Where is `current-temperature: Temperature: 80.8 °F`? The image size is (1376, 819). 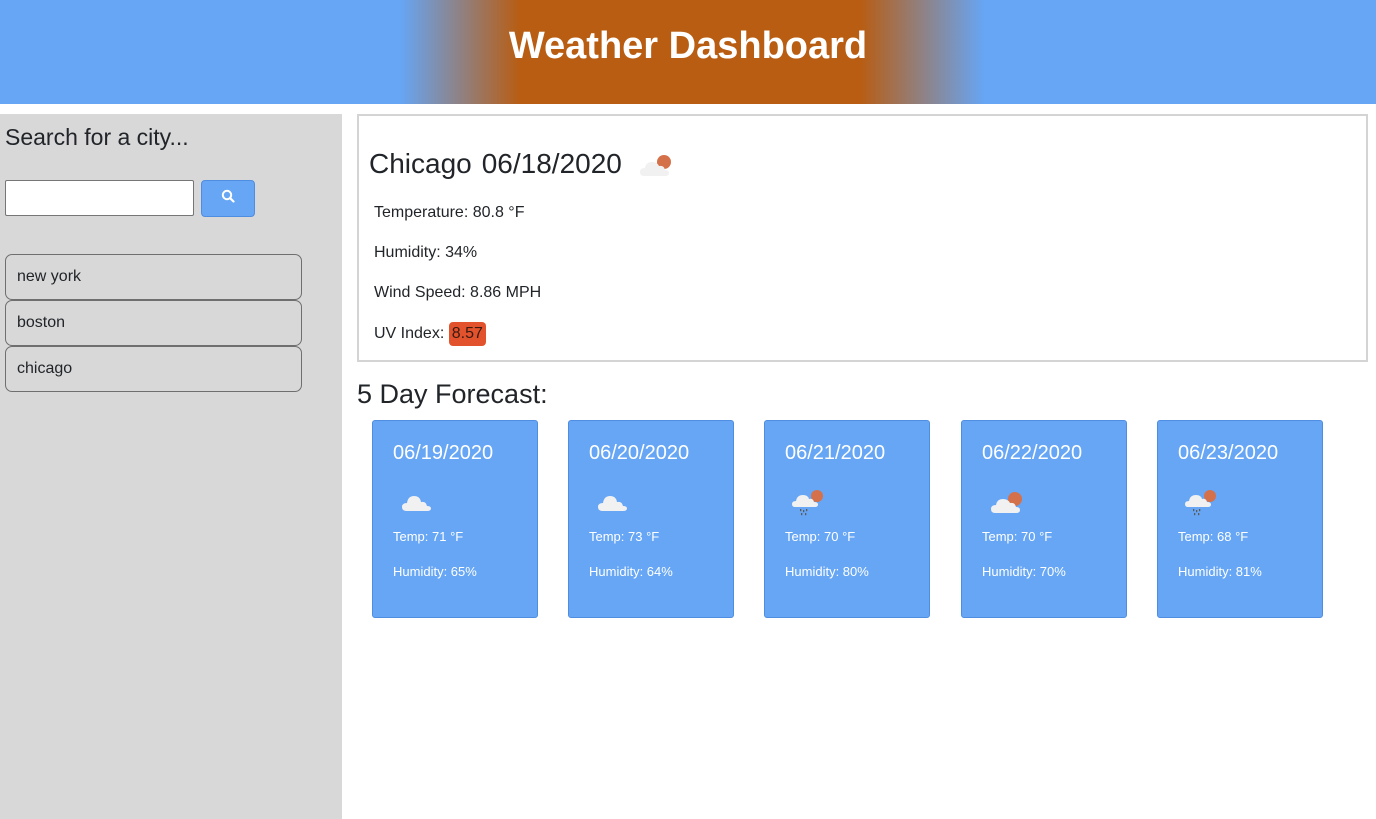 current-temperature: Temperature: 80.8 °F is located at coordinates (449, 212).